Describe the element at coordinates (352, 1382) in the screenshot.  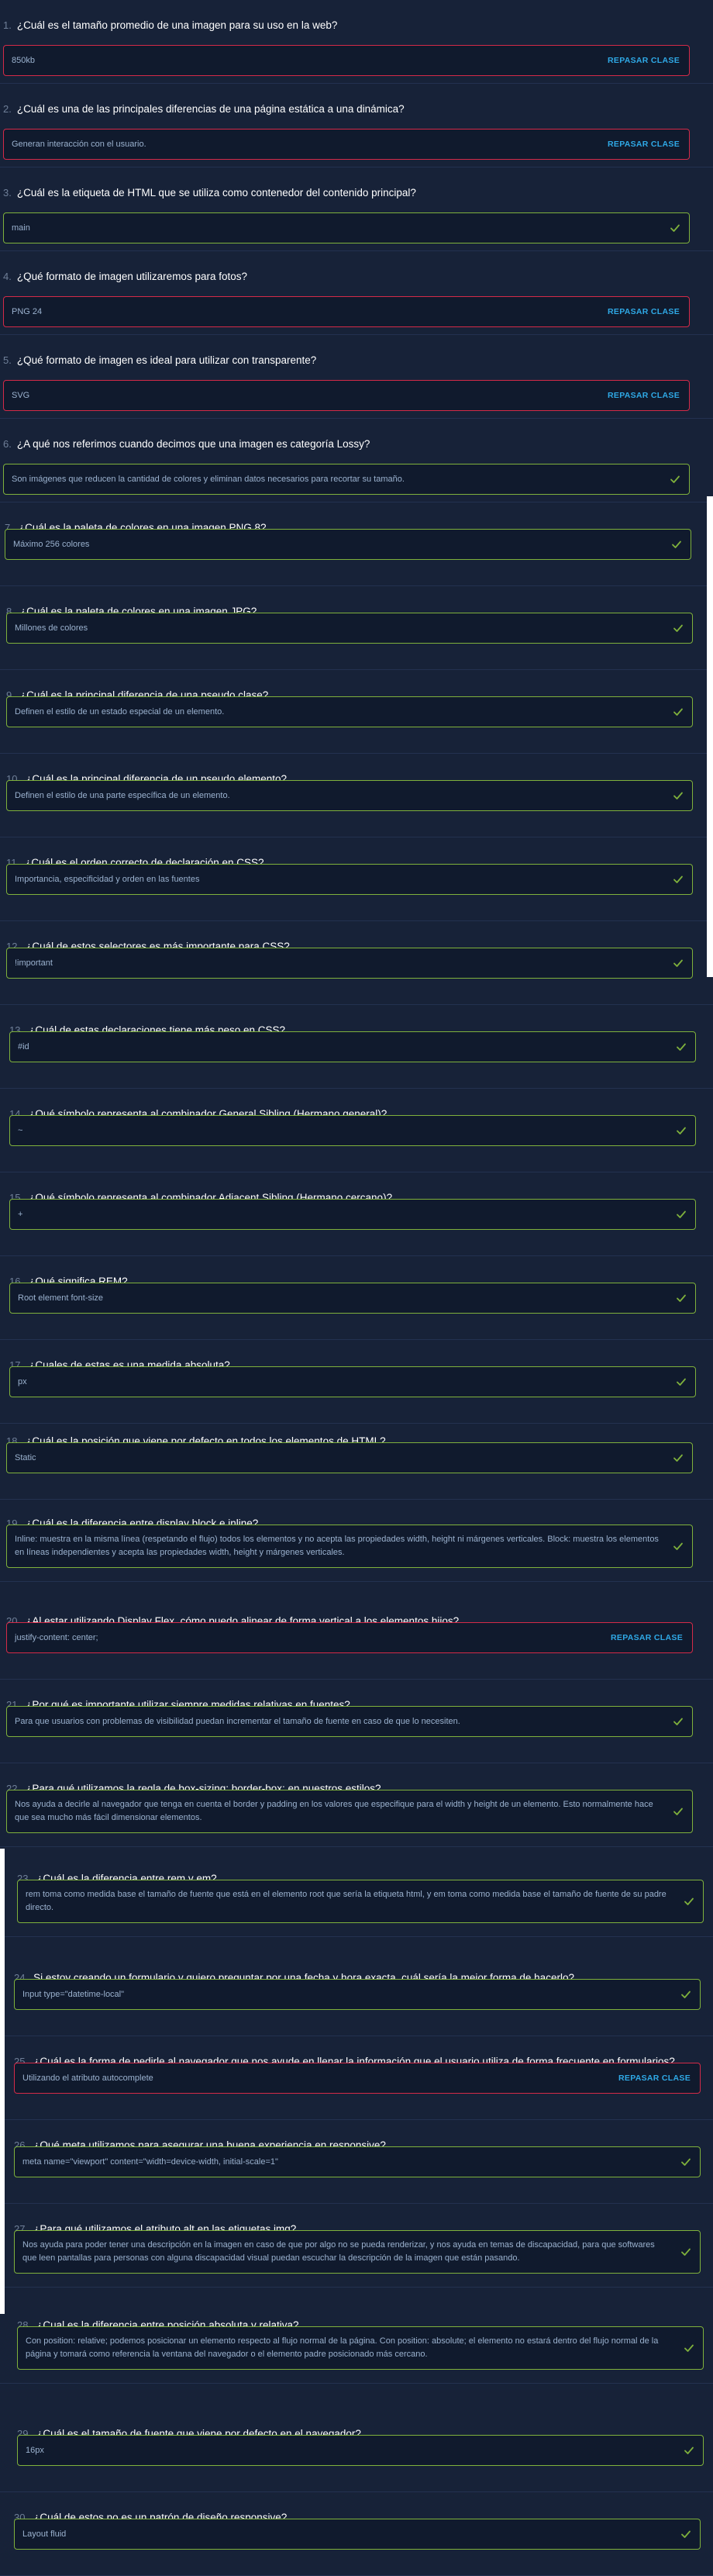
I see `answer-box-correct: px` at that location.